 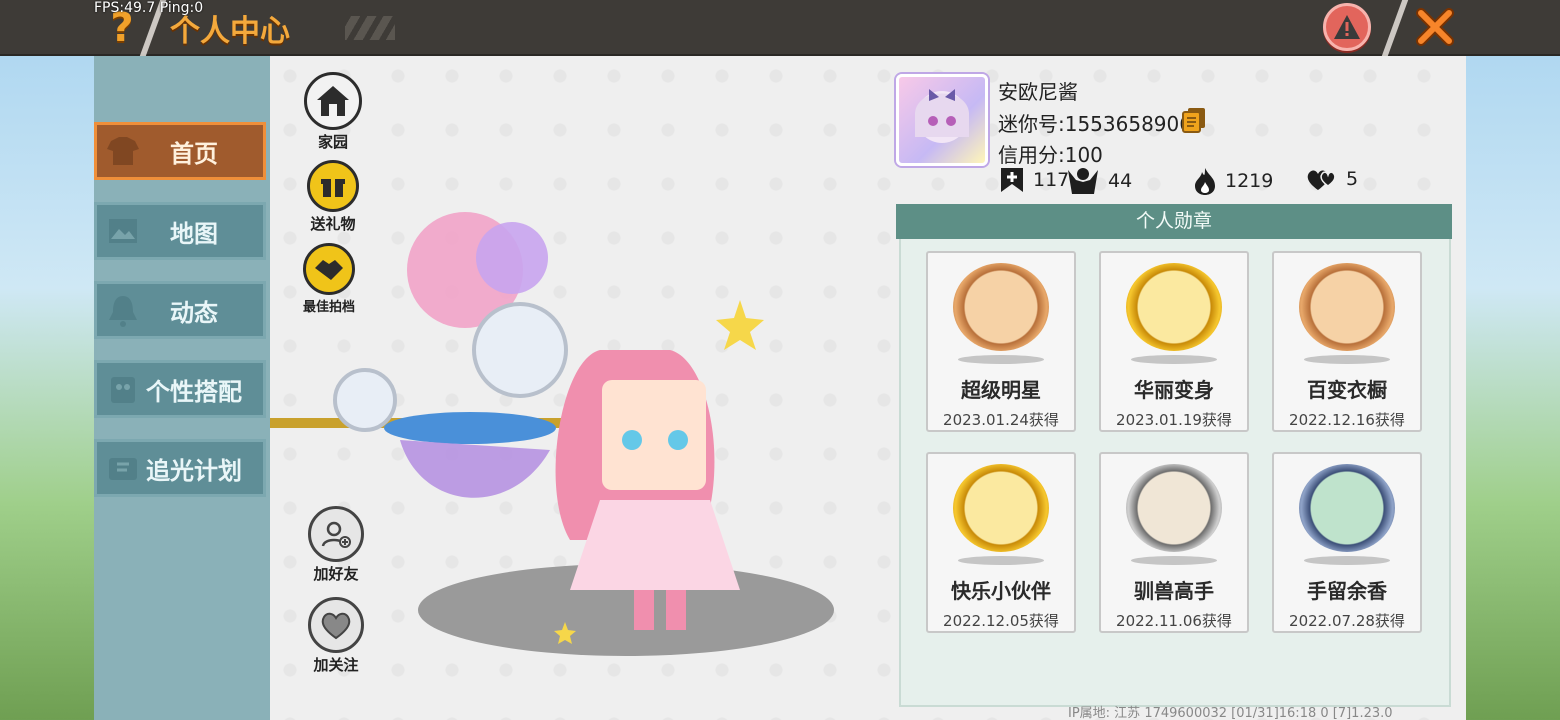 What do you see at coordinates (1174, 508) in the screenshot?
I see `silver-medal-icon` at bounding box center [1174, 508].